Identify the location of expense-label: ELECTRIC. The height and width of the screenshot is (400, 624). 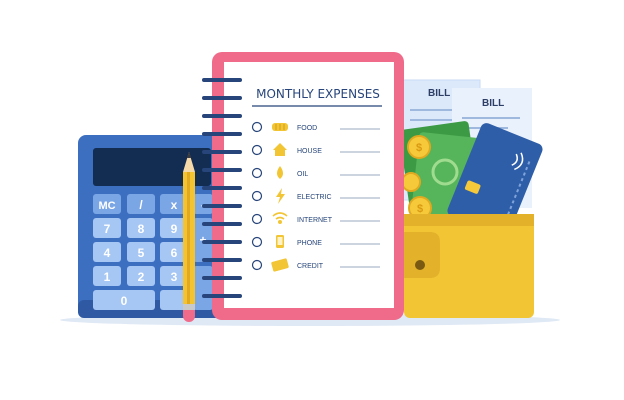
(314, 197).